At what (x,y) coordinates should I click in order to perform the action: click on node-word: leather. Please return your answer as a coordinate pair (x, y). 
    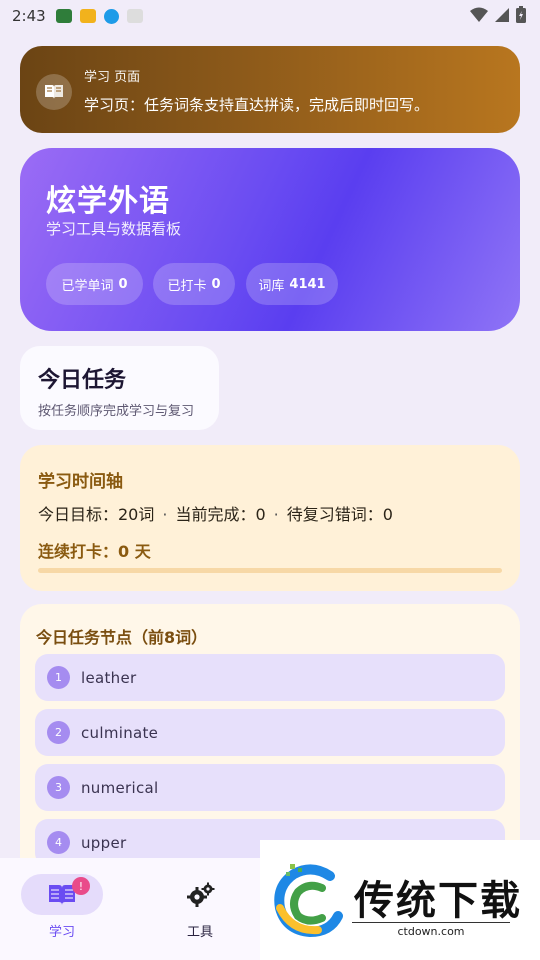
    Looking at the image, I should click on (109, 677).